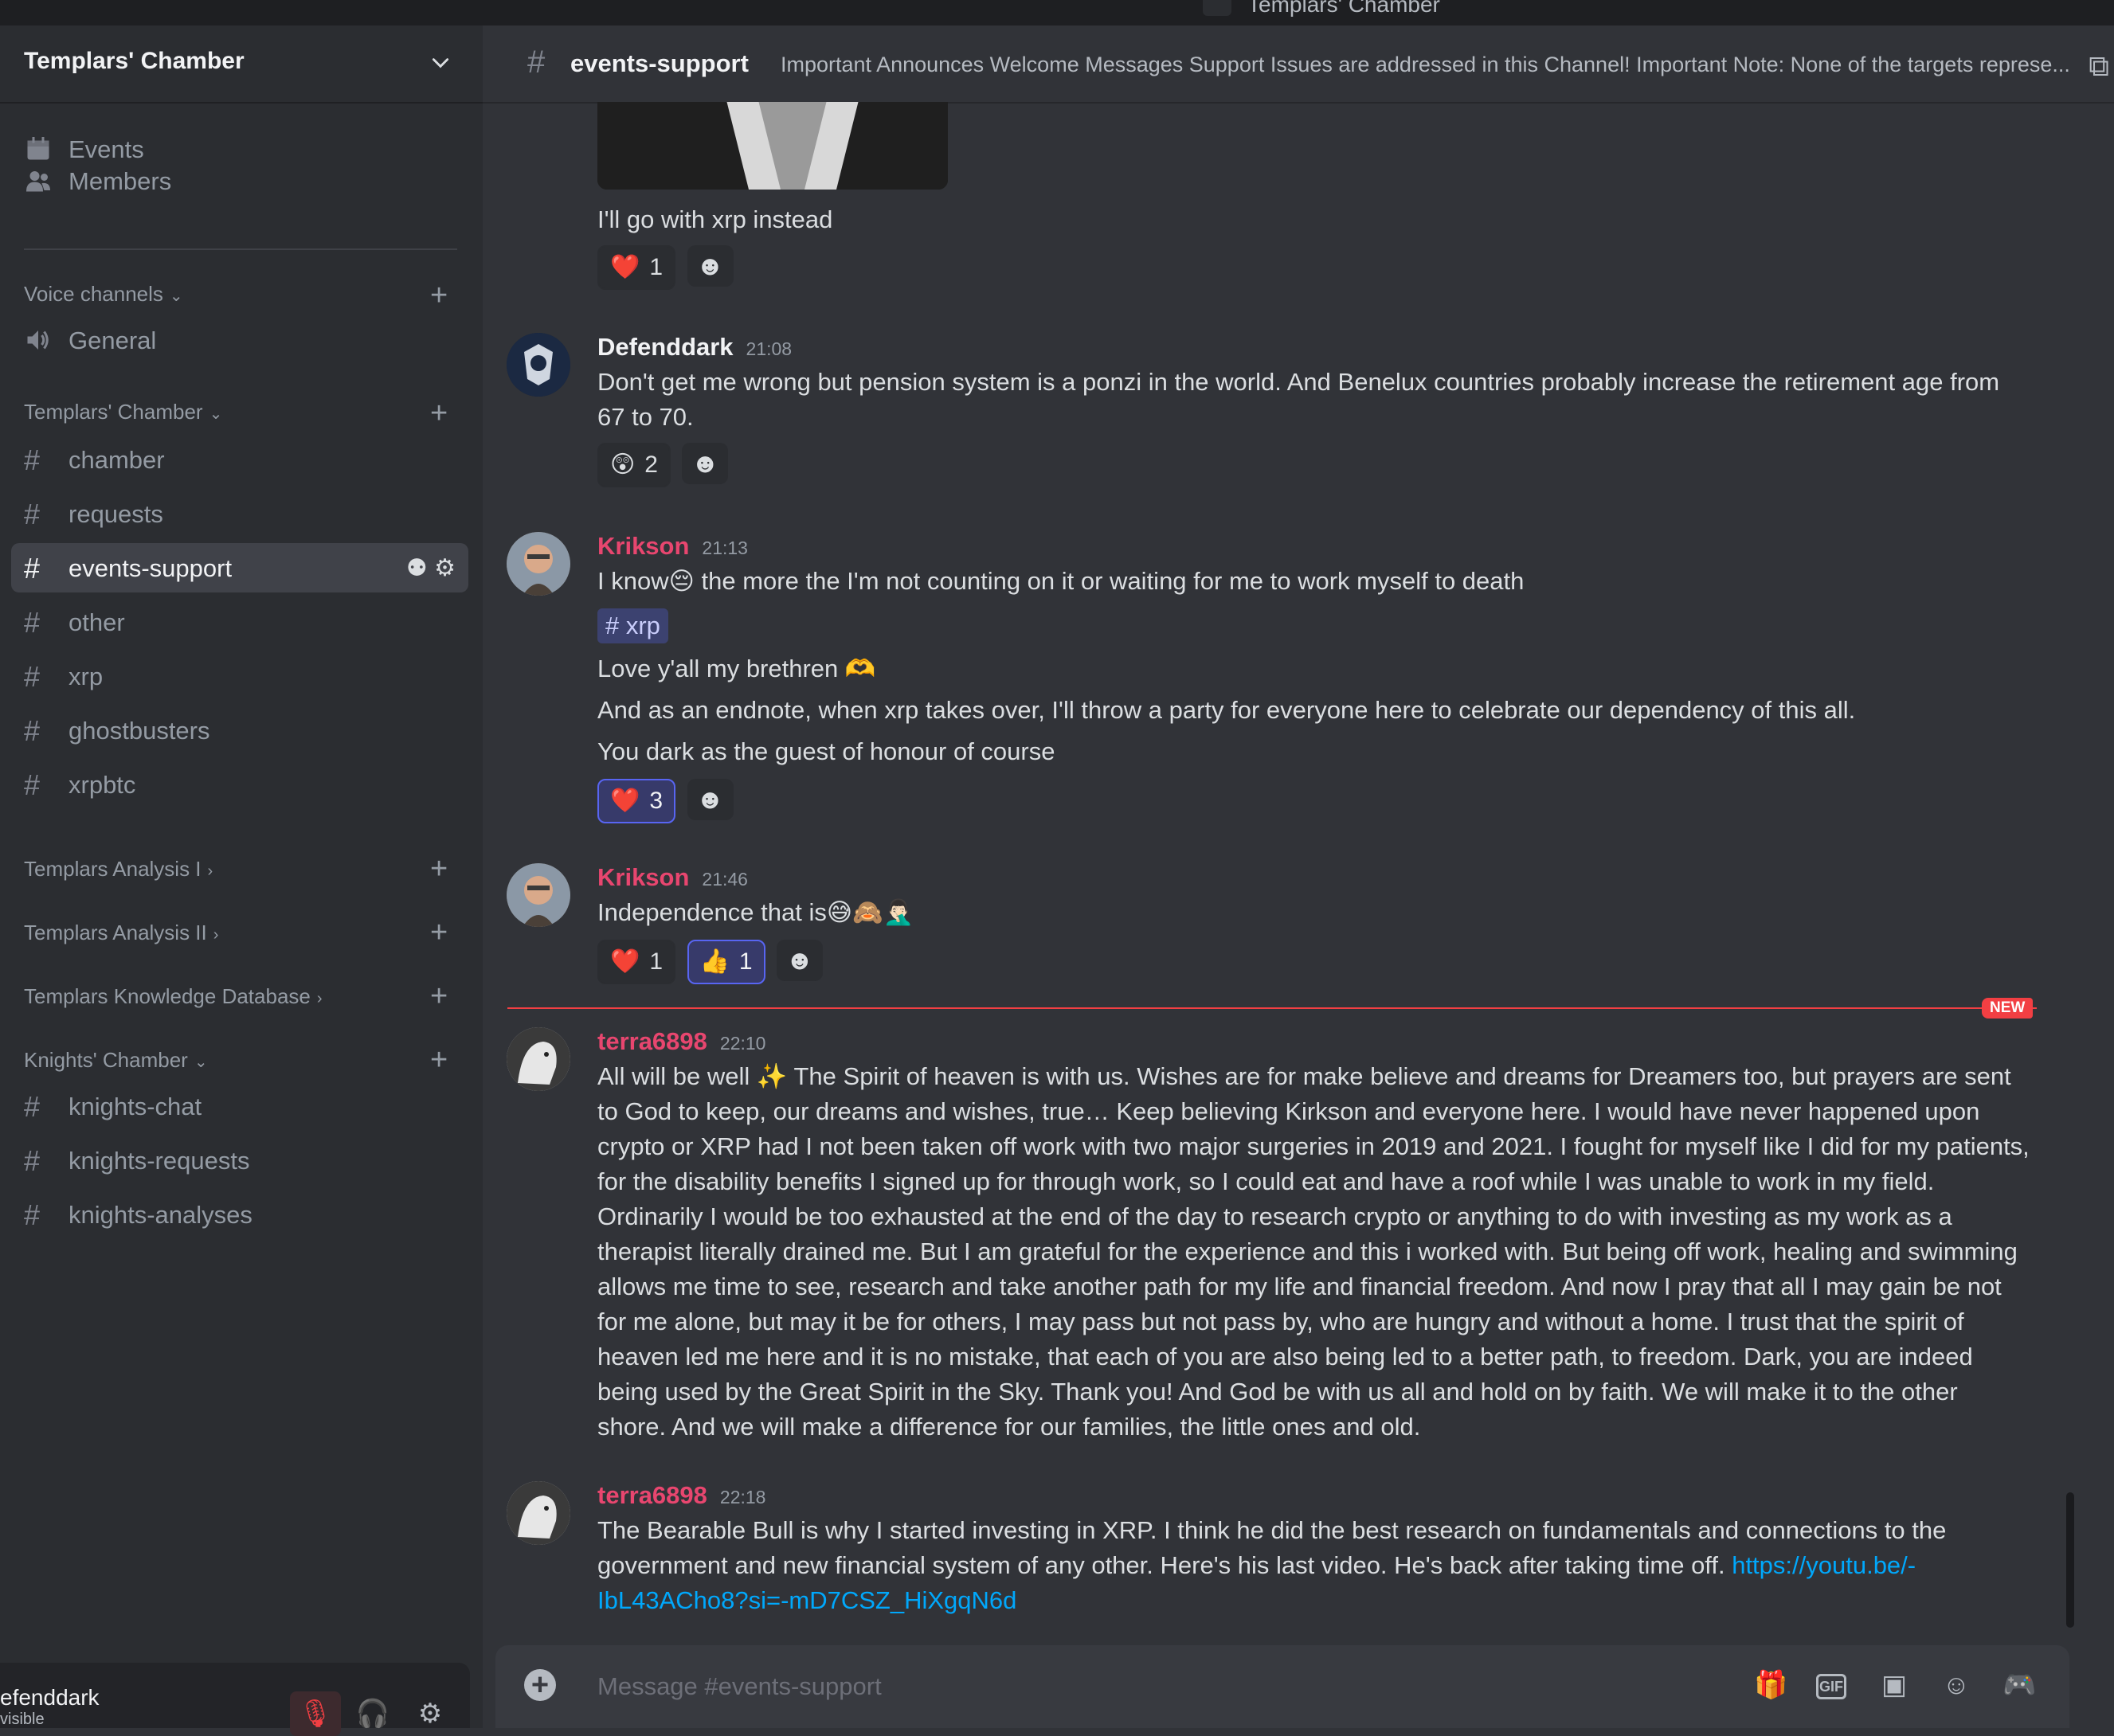  I want to click on gift-button: 🎁, so click(1770, 1685).